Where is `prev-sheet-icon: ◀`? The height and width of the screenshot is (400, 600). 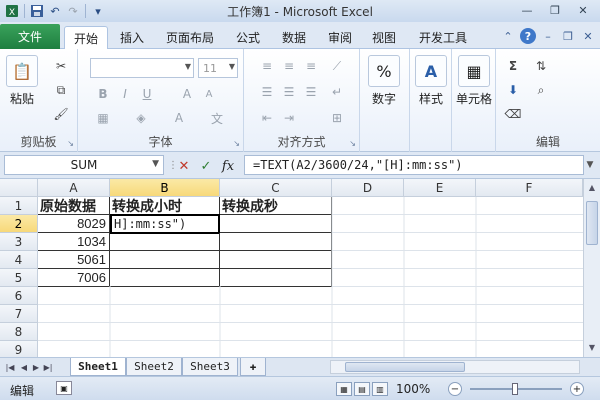 prev-sheet-icon: ◀ is located at coordinates (24, 367).